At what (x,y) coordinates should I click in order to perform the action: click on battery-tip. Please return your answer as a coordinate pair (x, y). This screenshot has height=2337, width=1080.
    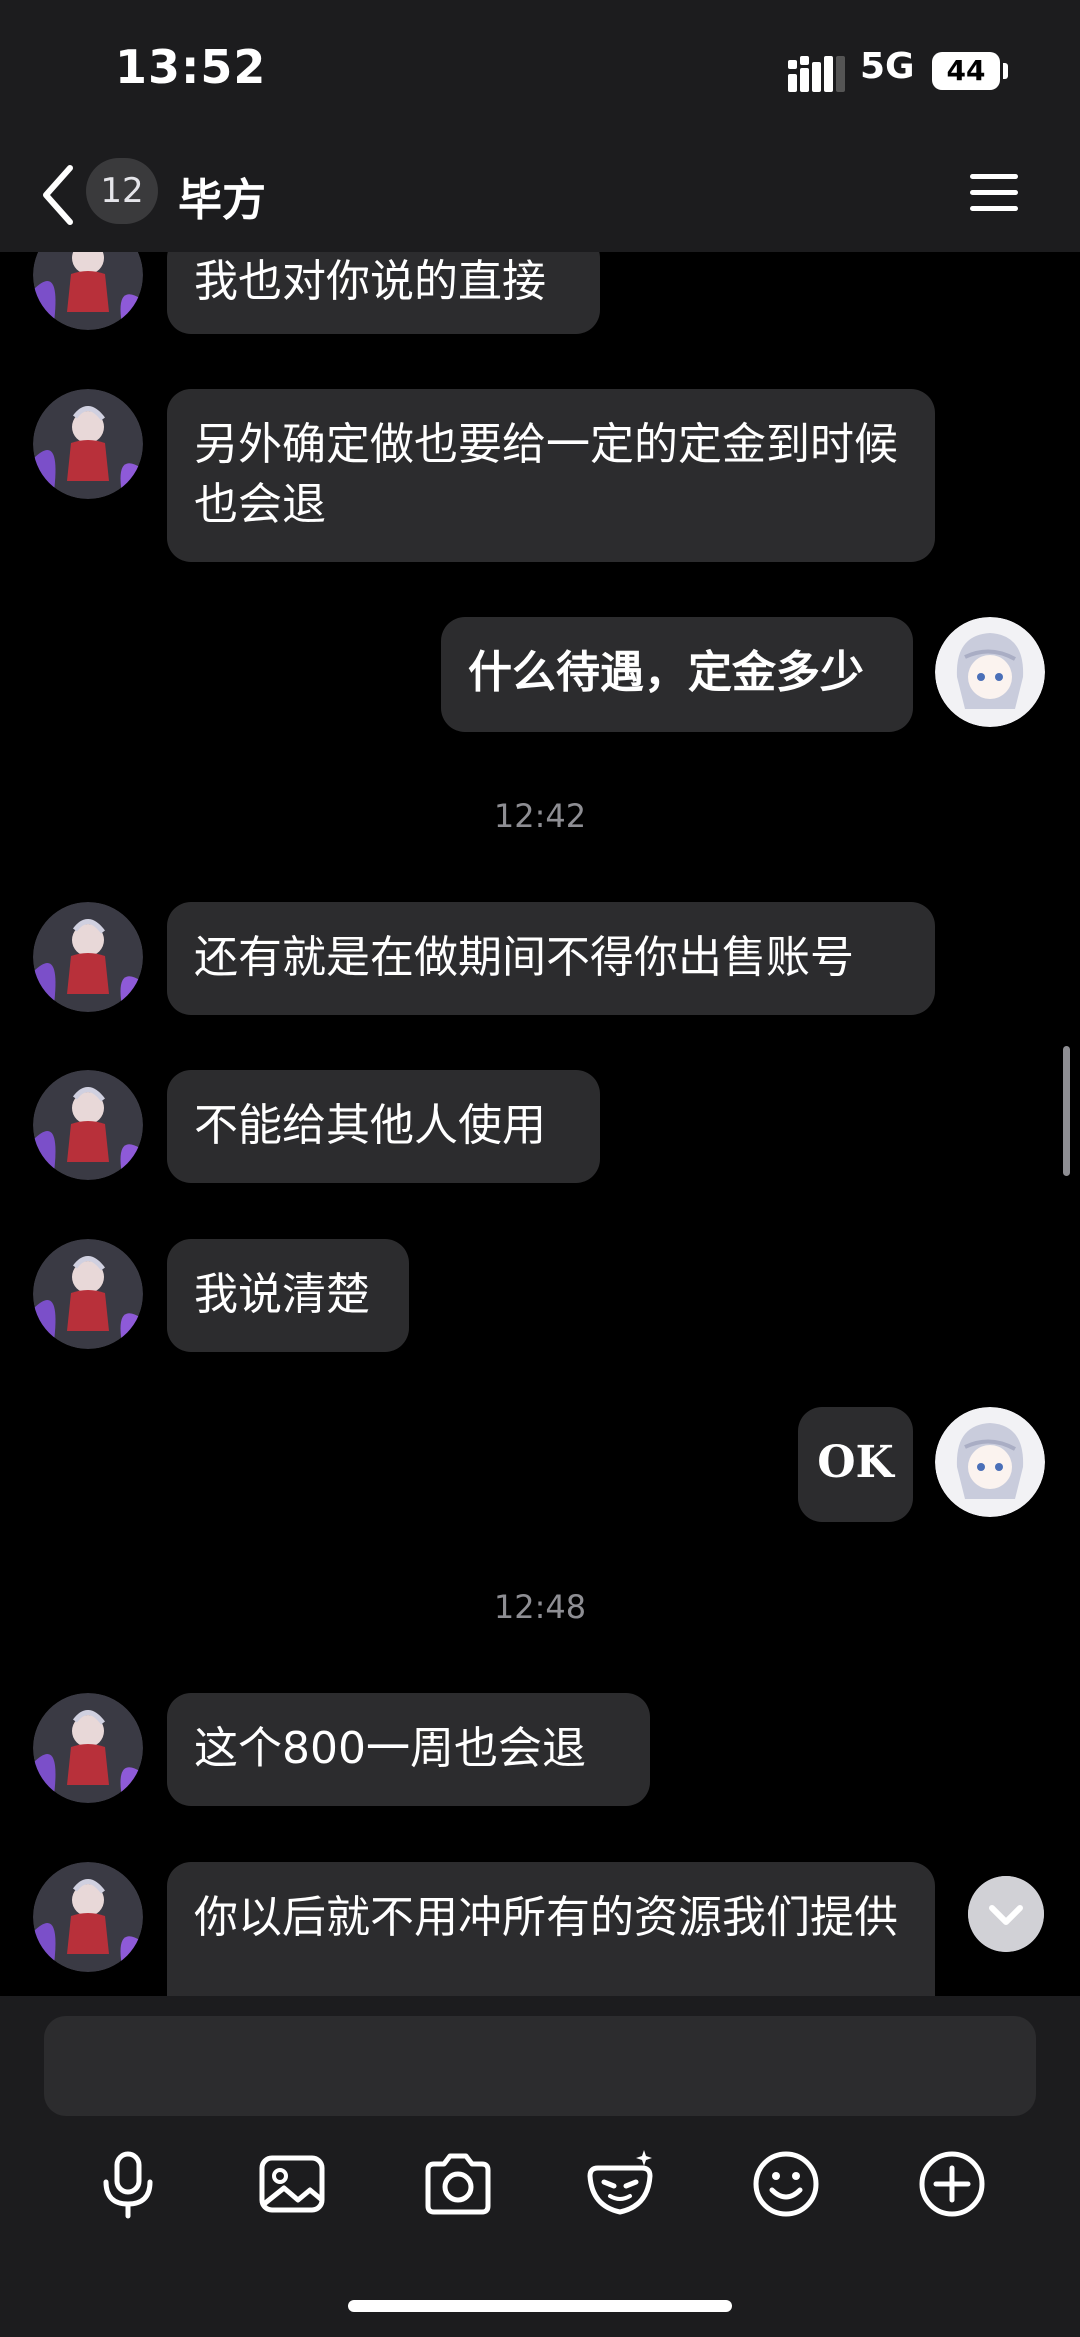
    Looking at the image, I should click on (1005, 71).